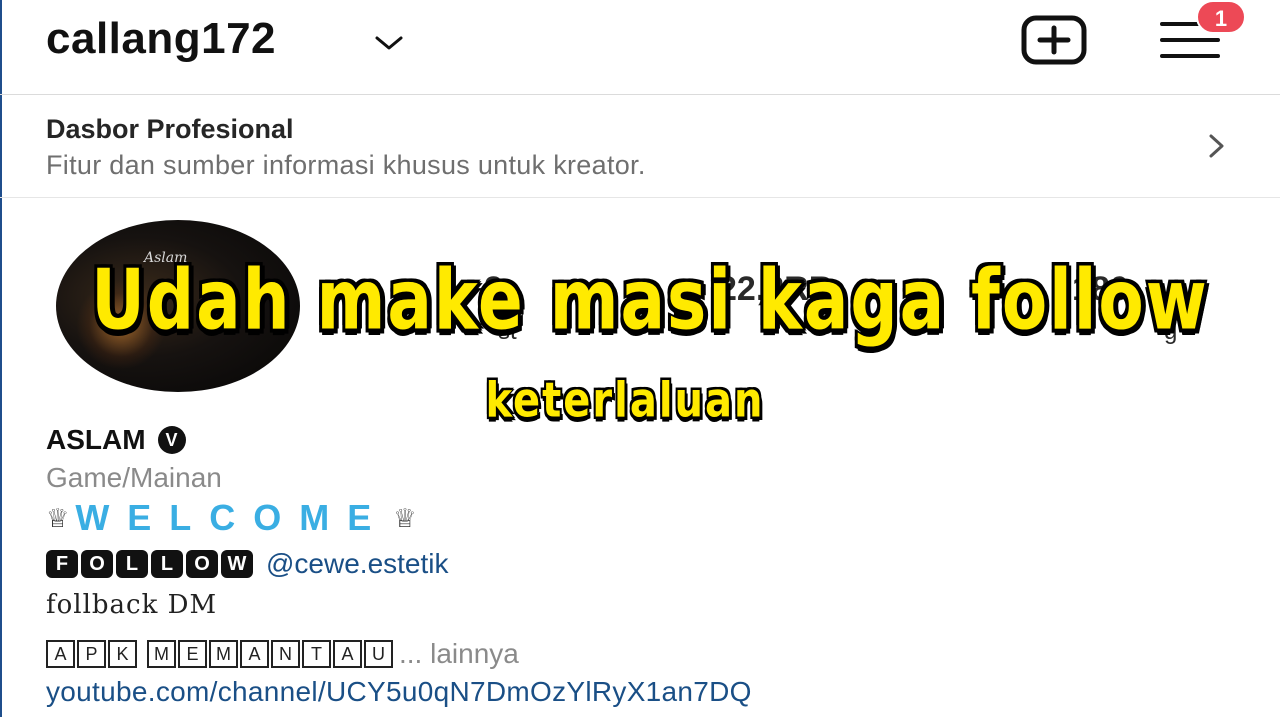  I want to click on new-post-button, so click(1054, 40).